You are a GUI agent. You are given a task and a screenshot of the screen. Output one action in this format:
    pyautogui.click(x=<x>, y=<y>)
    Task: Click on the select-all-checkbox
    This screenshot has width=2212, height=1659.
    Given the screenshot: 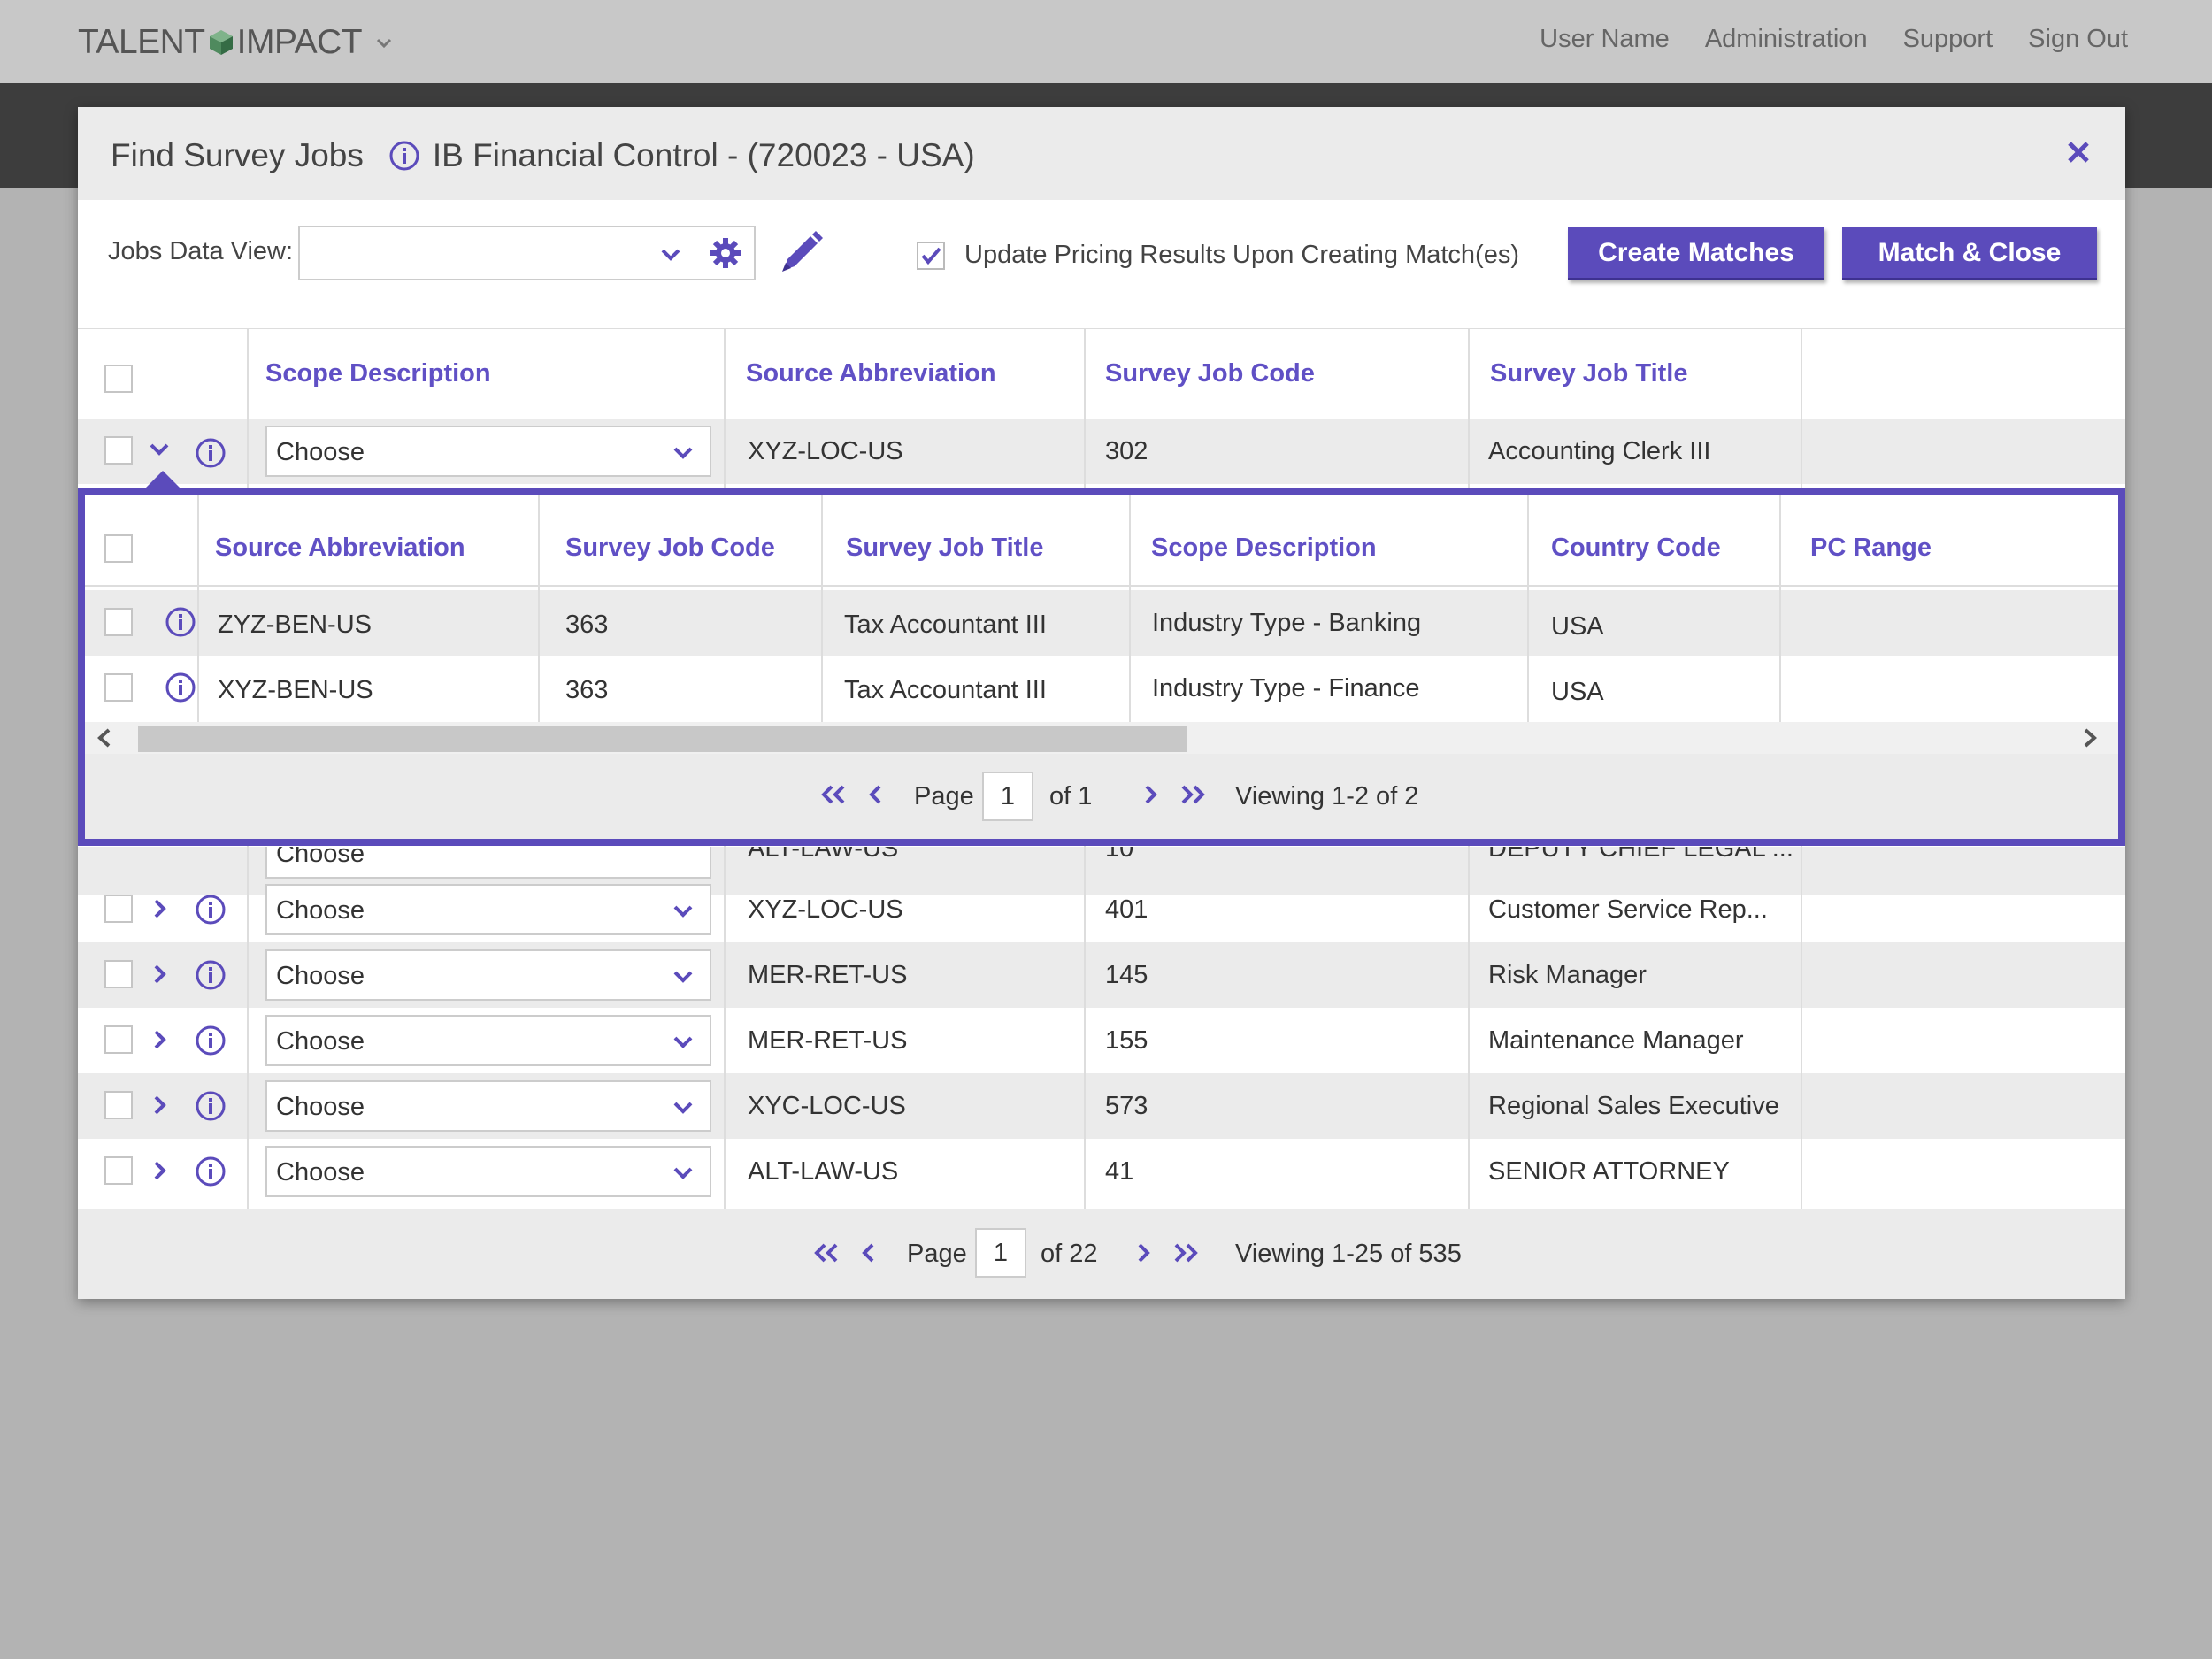 What is the action you would take?
    pyautogui.click(x=119, y=379)
    